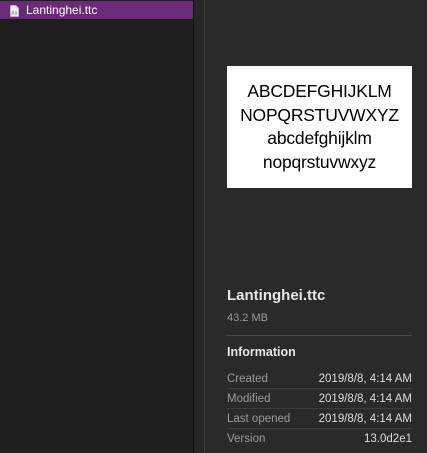 Image resolution: width=427 pixels, height=453 pixels. What do you see at coordinates (259, 419) in the screenshot?
I see `info-label: Last opened` at bounding box center [259, 419].